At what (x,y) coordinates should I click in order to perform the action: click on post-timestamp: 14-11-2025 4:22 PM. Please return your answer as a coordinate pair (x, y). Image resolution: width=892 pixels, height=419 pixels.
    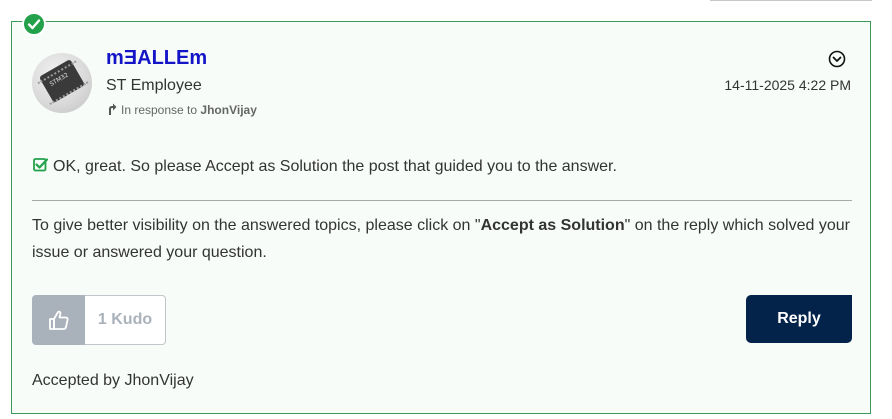
    Looking at the image, I should click on (787, 85).